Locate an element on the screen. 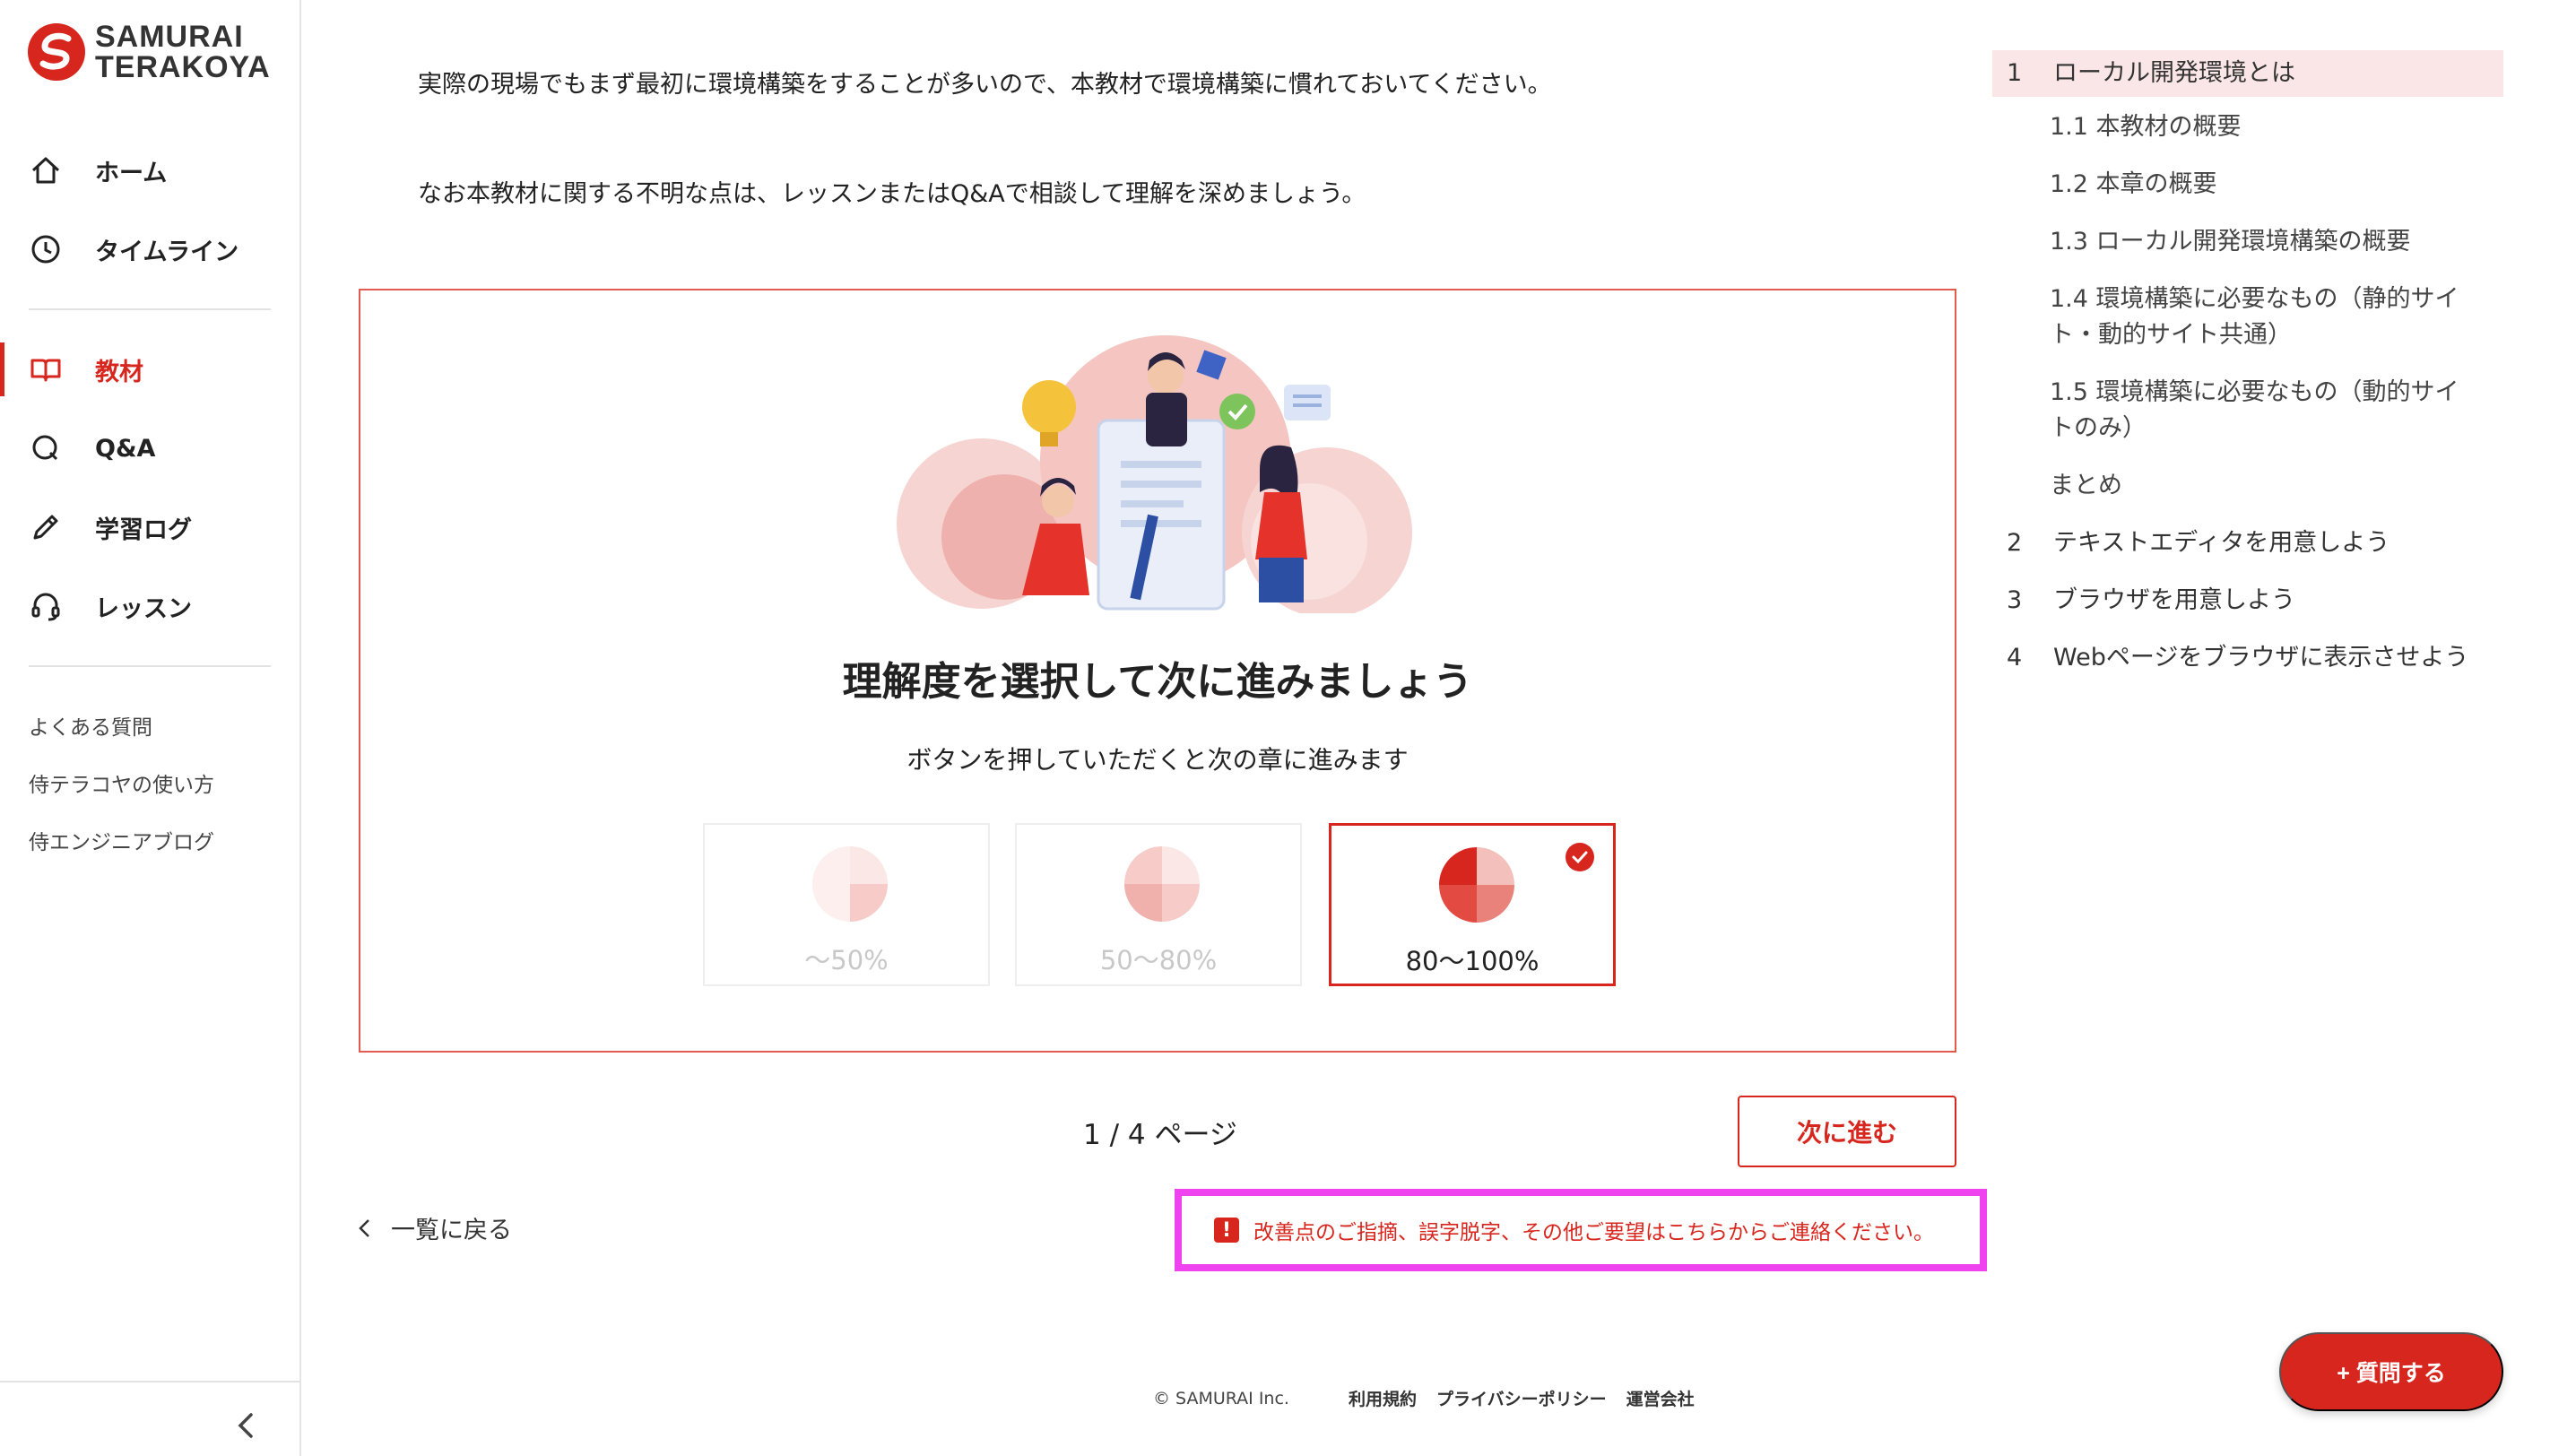 This screenshot has width=2550, height=1456. pie-full-icon is located at coordinates (1476, 885).